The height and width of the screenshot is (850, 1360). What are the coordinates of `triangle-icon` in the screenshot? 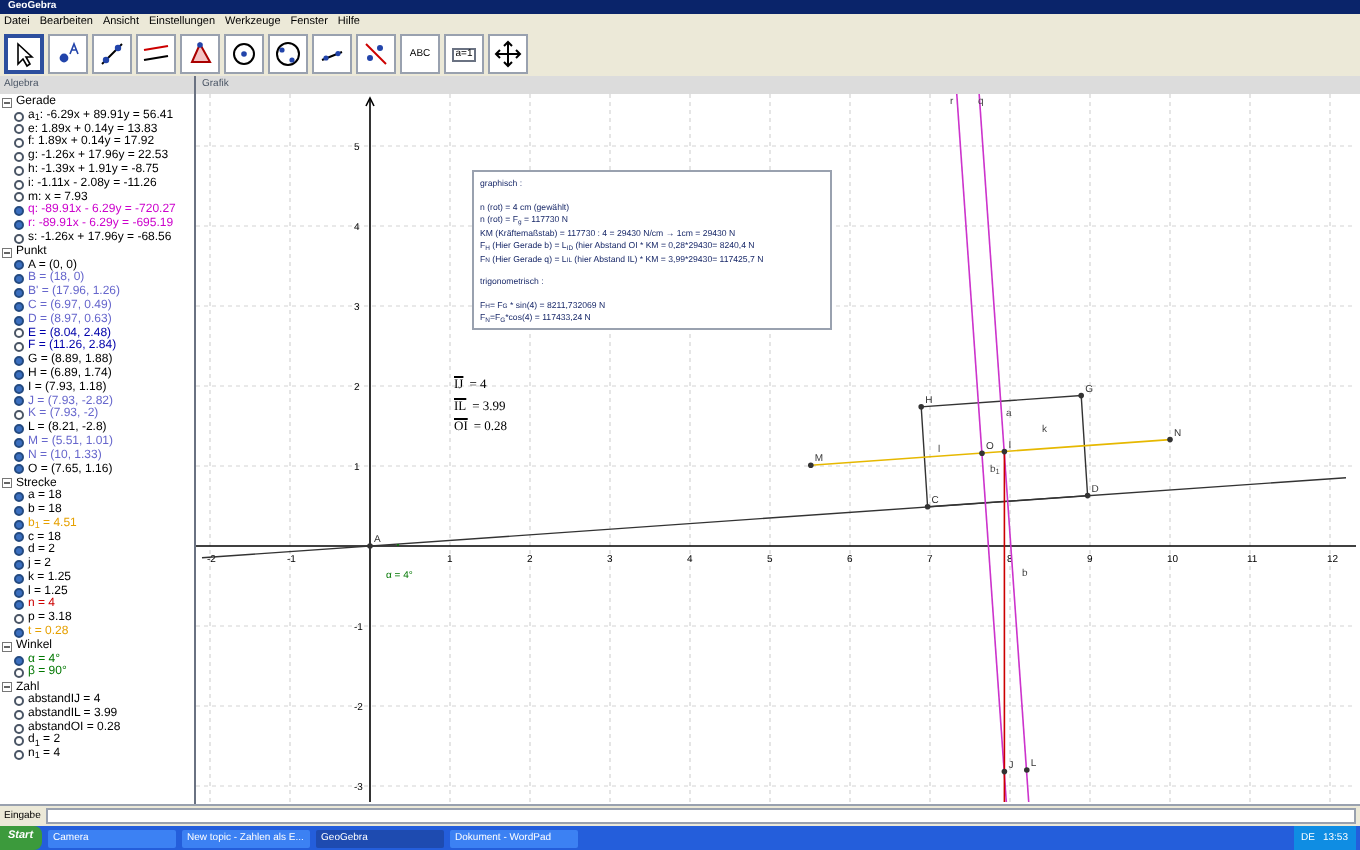 It's located at (200, 54).